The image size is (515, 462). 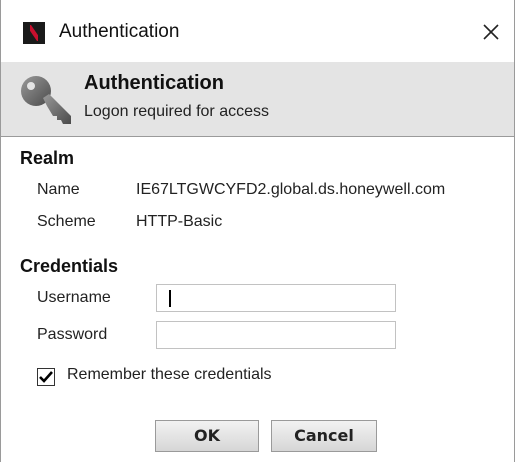 I want to click on banner-divider, so click(x=257, y=136).